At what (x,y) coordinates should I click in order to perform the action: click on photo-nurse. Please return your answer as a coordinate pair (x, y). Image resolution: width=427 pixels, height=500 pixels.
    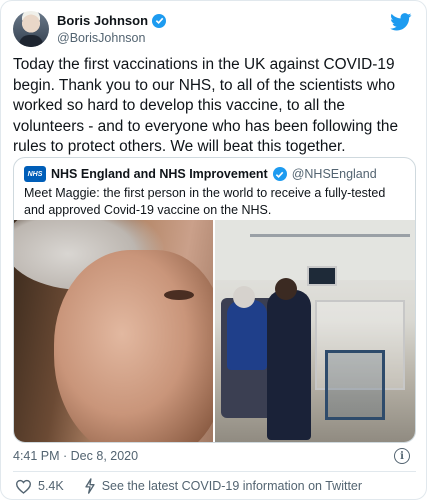
    Looking at the image, I should click on (289, 365).